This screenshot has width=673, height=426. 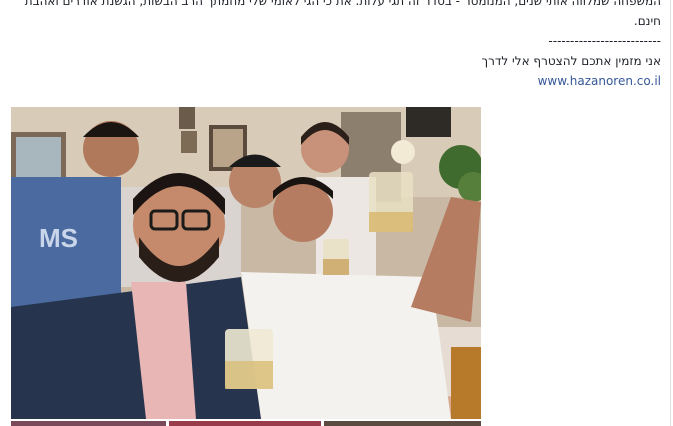 I want to click on post-link-line: www.hazanoren.co.il, so click(x=341, y=81).